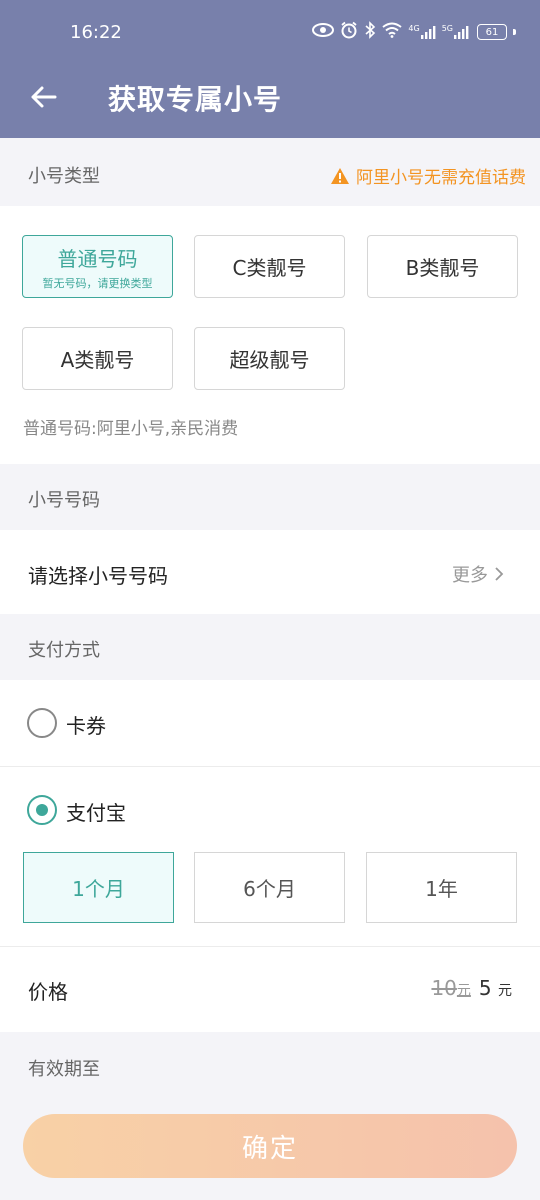 Image resolution: width=540 pixels, height=1200 pixels. What do you see at coordinates (195, 99) in the screenshot?
I see `page-title: 获取专属小号` at bounding box center [195, 99].